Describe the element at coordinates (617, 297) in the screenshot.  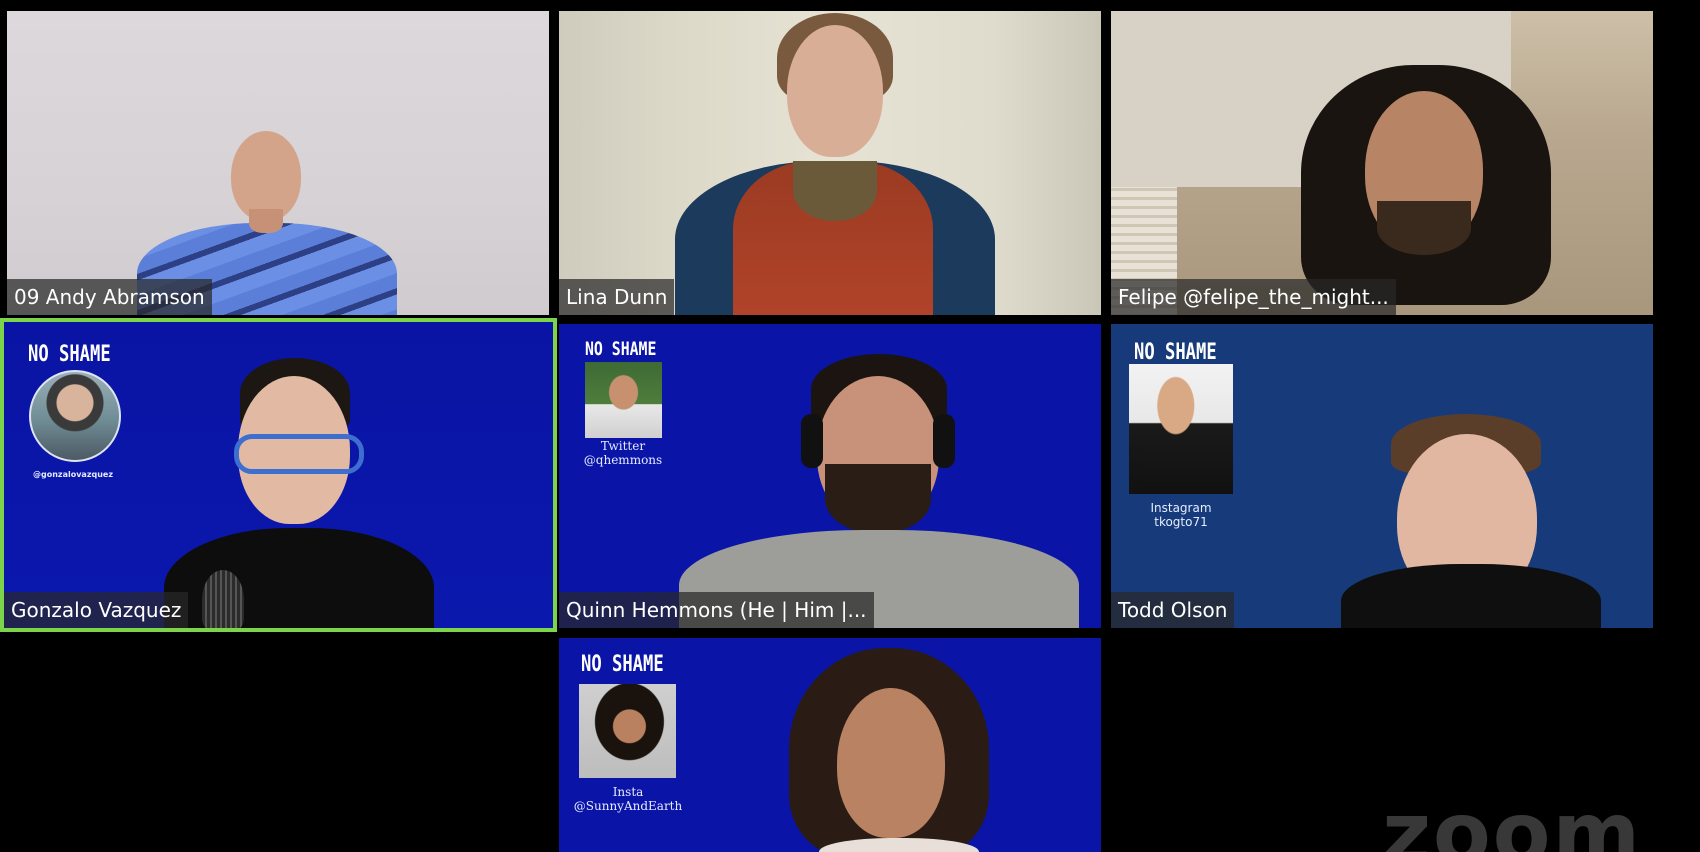
I see `participant-name-label: Lina Dunn` at that location.